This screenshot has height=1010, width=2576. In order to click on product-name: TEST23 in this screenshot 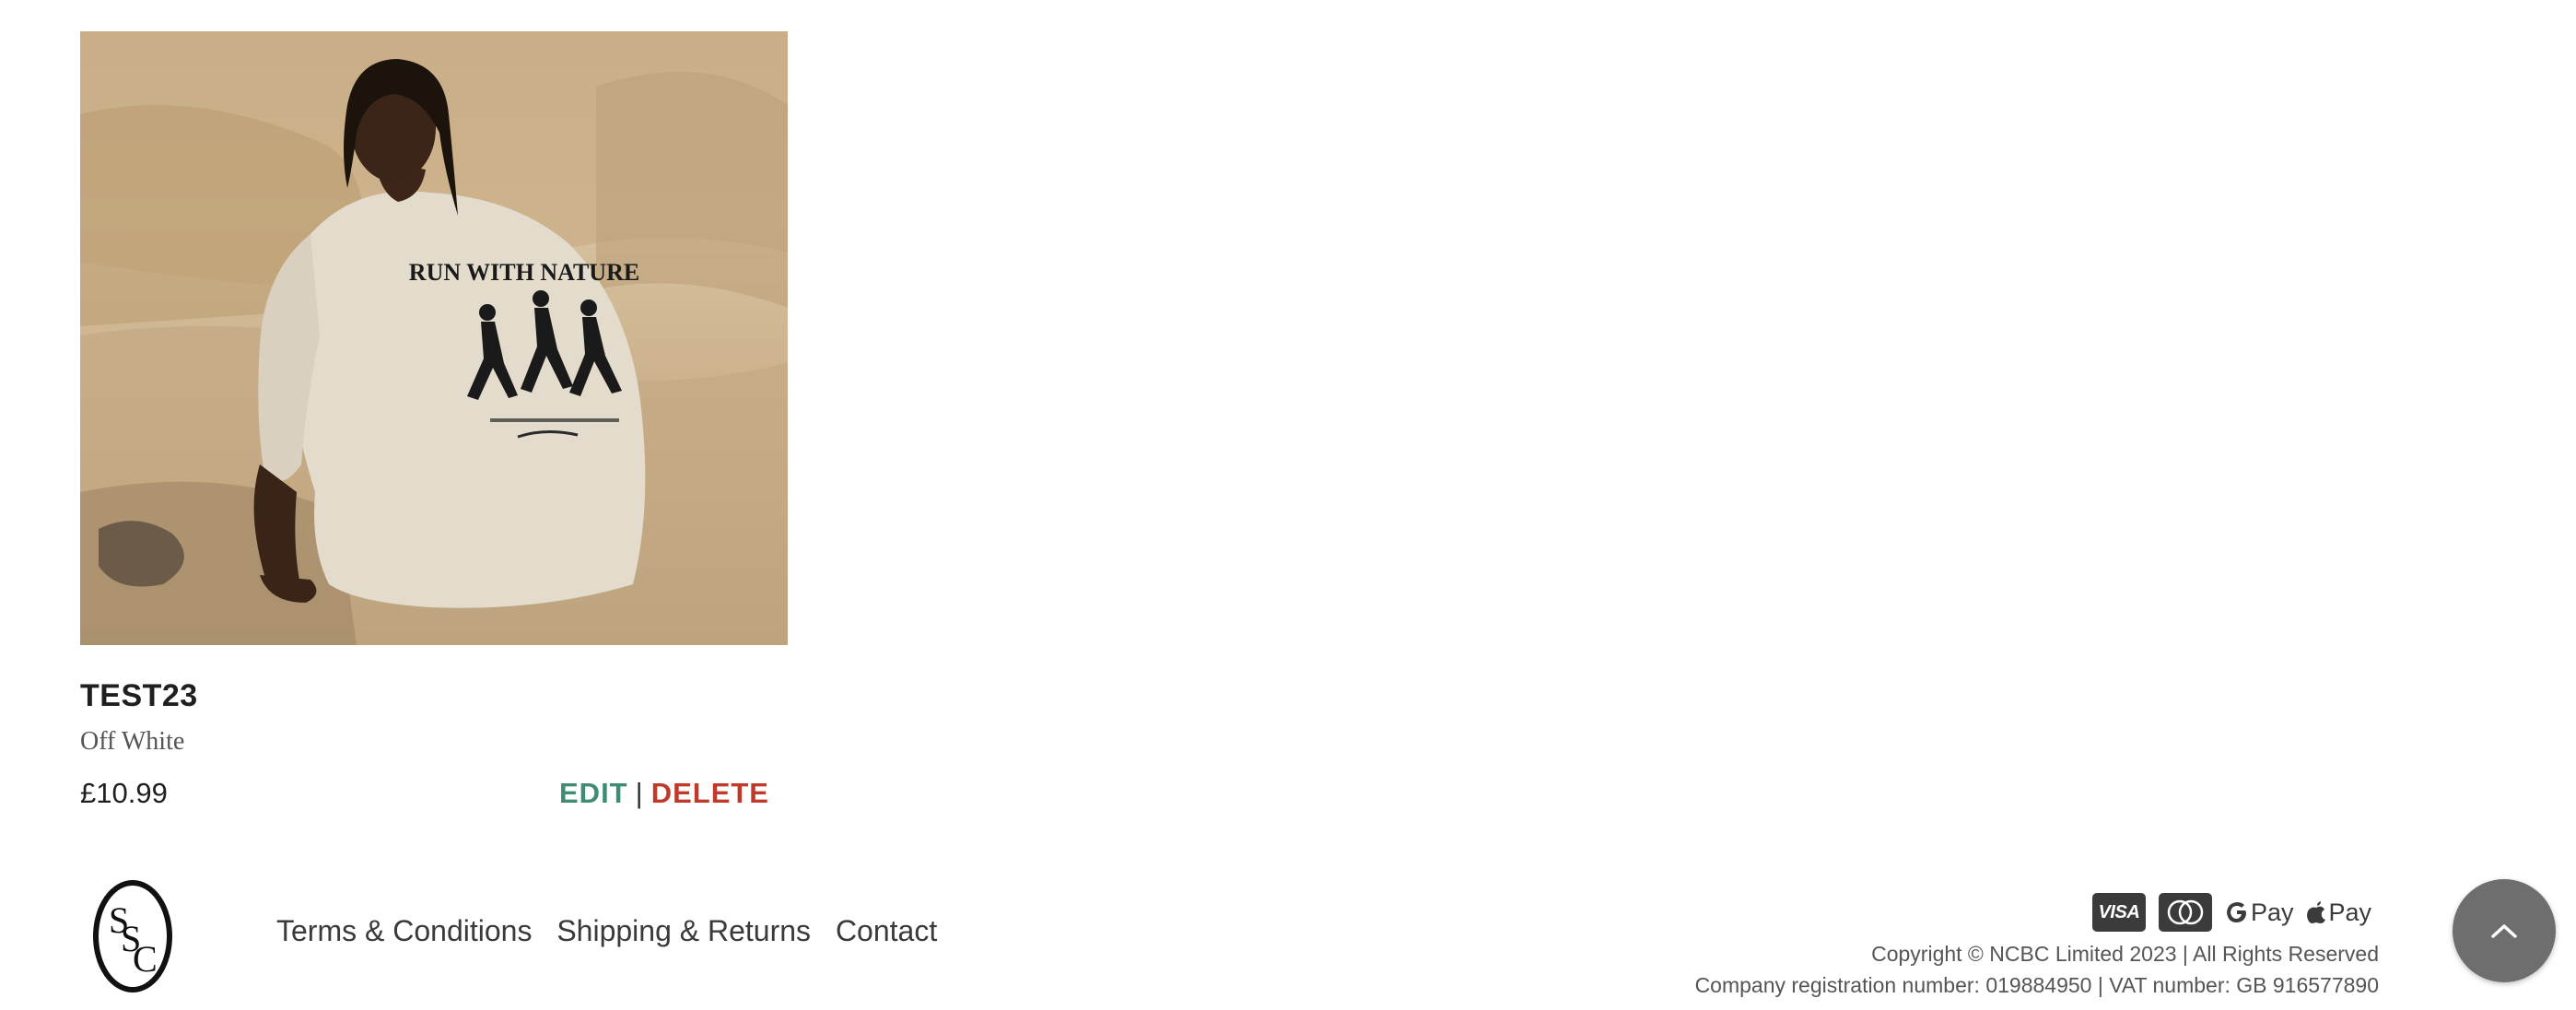, I will do `click(434, 696)`.